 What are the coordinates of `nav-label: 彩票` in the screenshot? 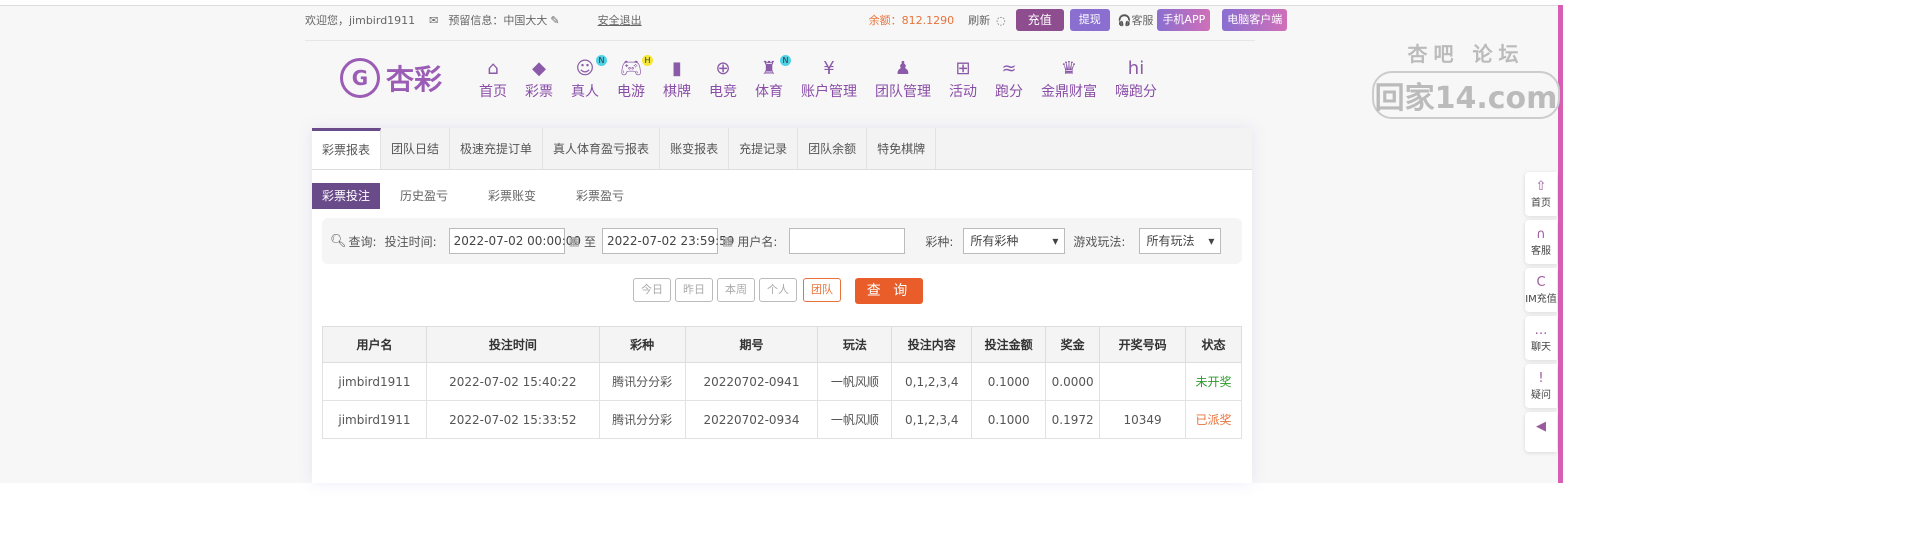 It's located at (539, 92).